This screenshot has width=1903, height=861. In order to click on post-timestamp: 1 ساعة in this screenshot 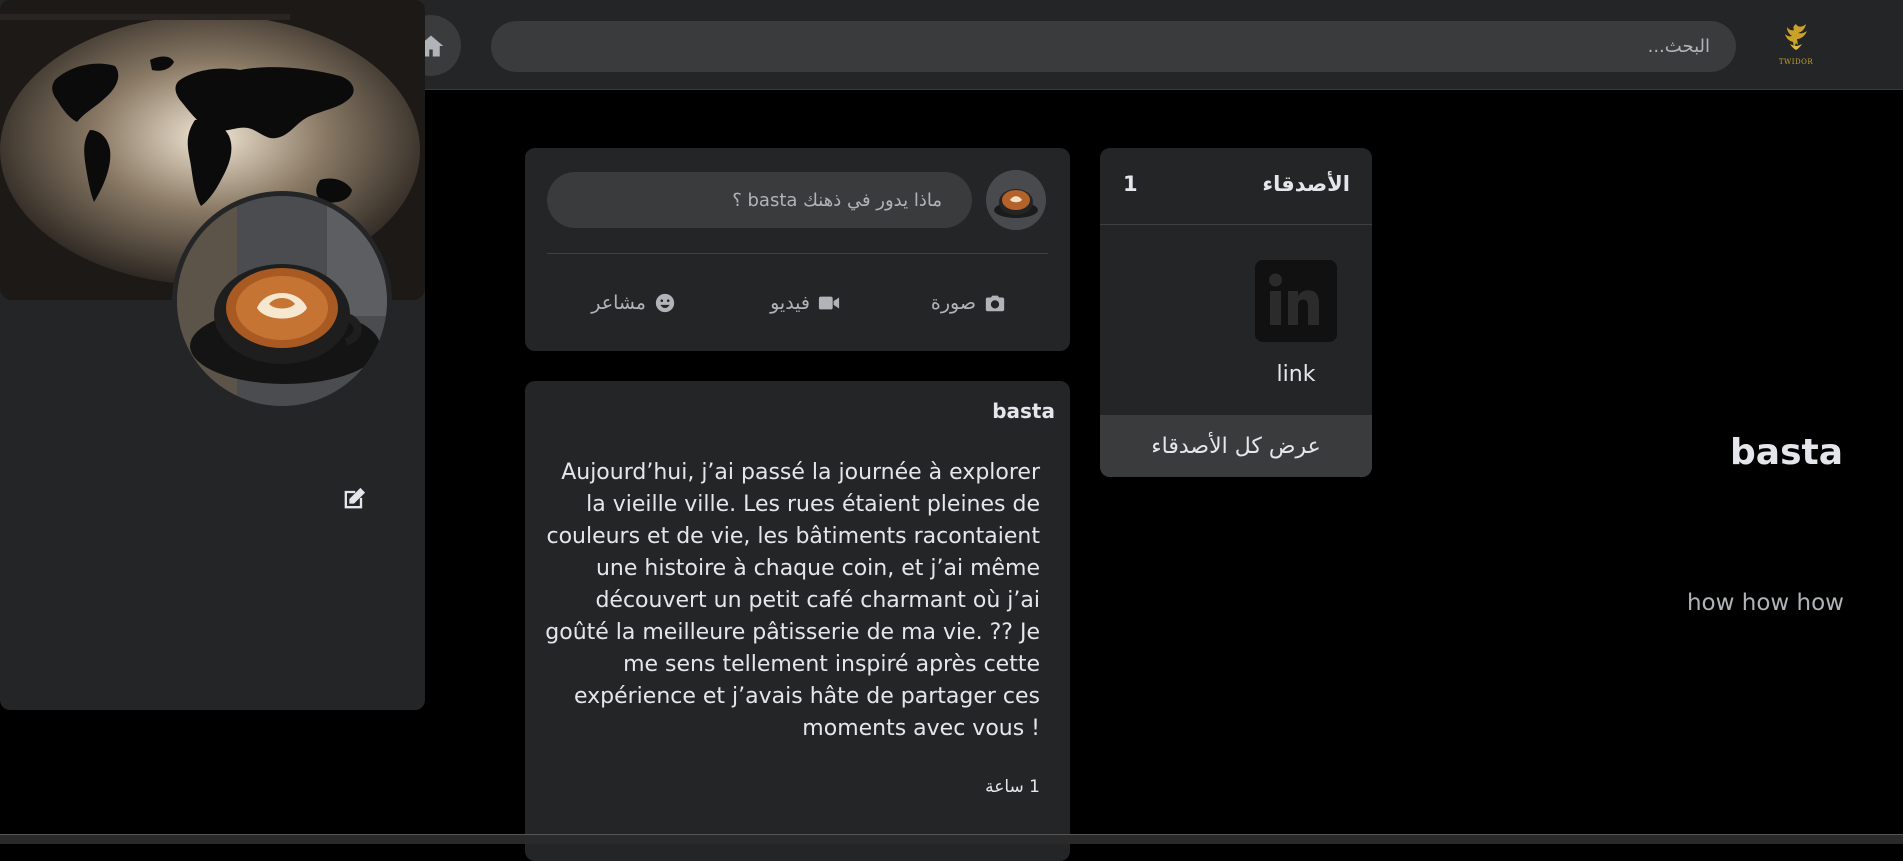, I will do `click(1012, 787)`.